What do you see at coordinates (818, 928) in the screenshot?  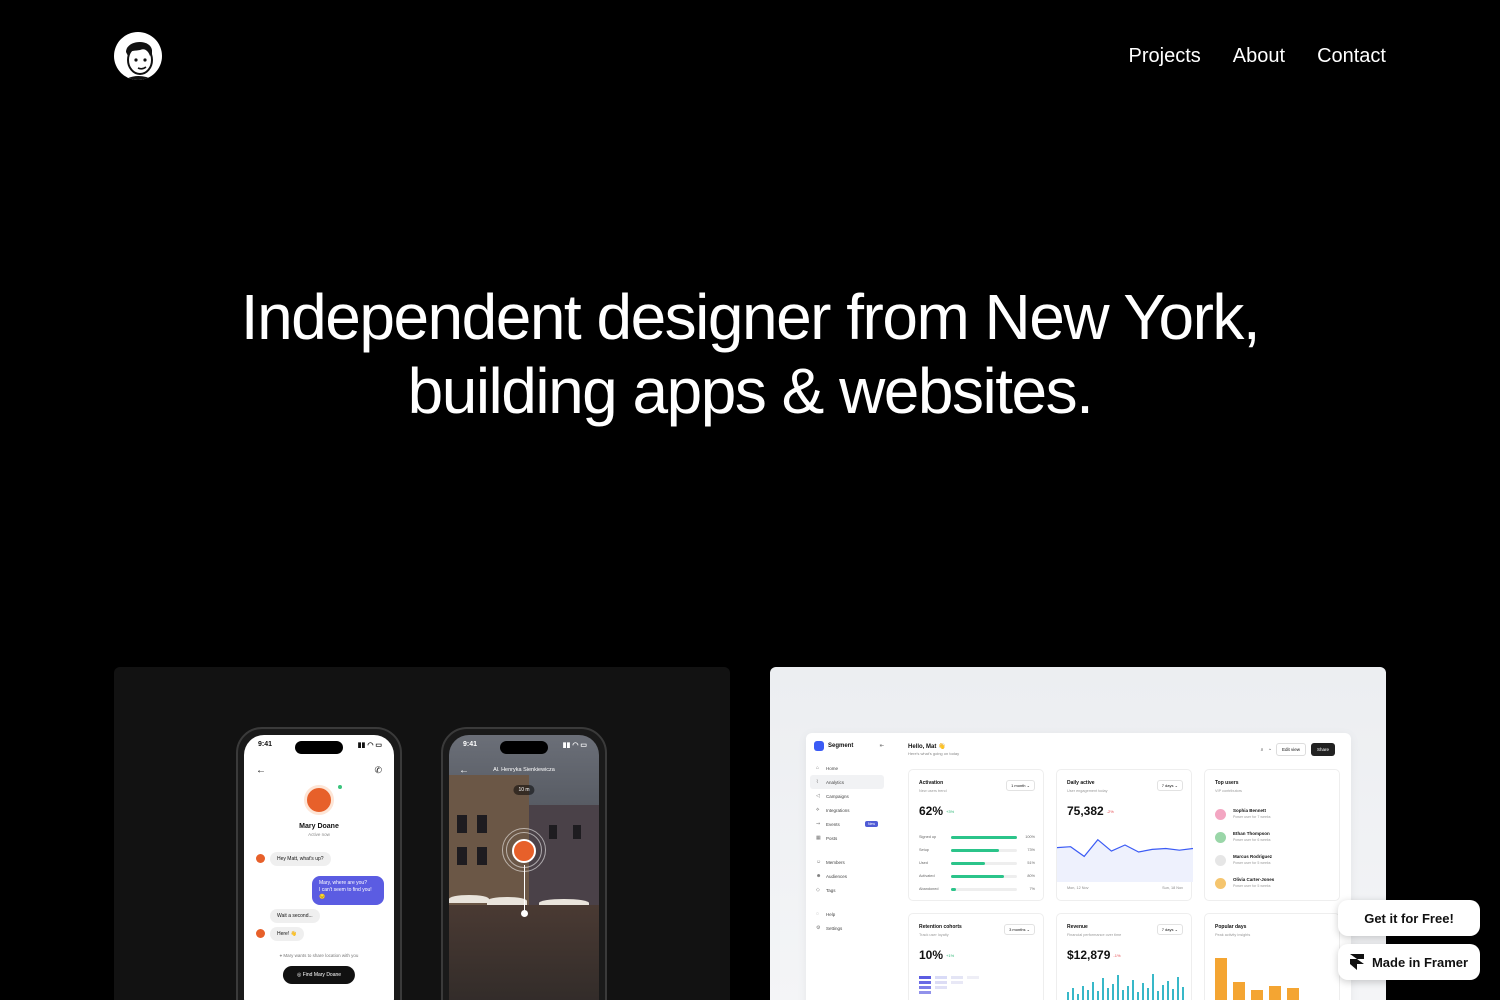 I see `gear-icon: ⚙` at bounding box center [818, 928].